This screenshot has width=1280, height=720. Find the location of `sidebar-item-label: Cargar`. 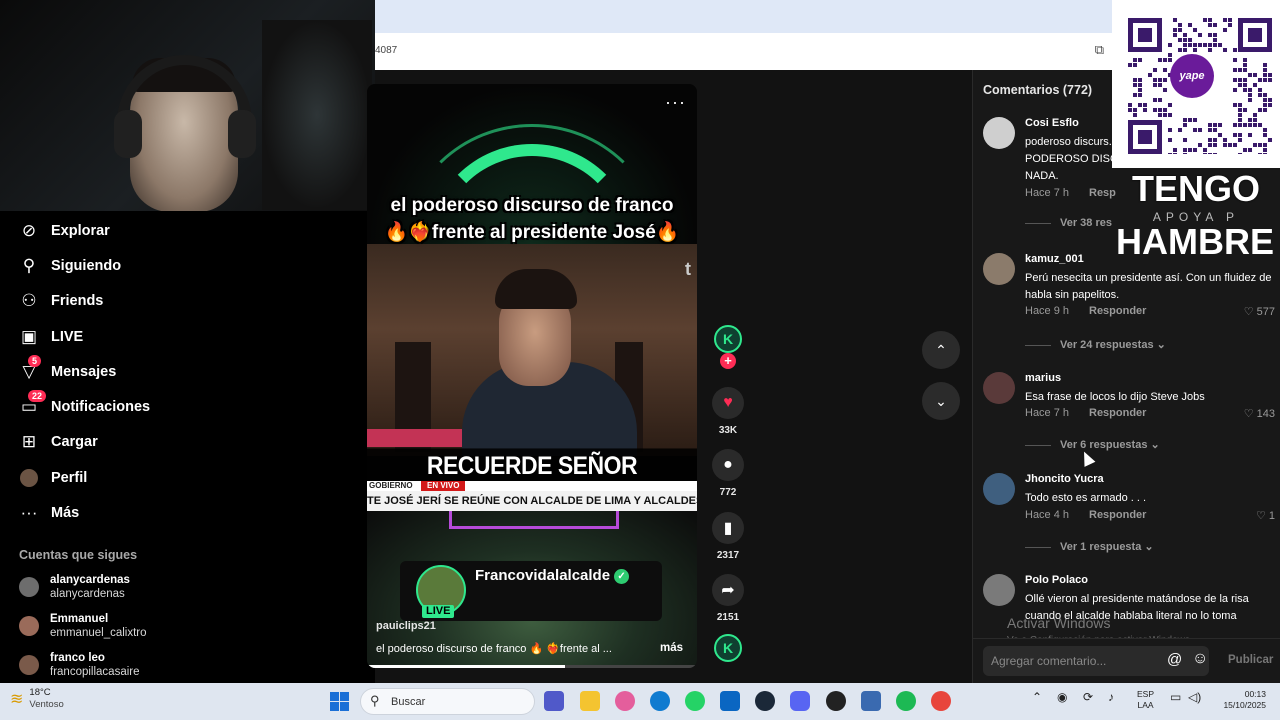

sidebar-item-label: Cargar is located at coordinates (74, 442).